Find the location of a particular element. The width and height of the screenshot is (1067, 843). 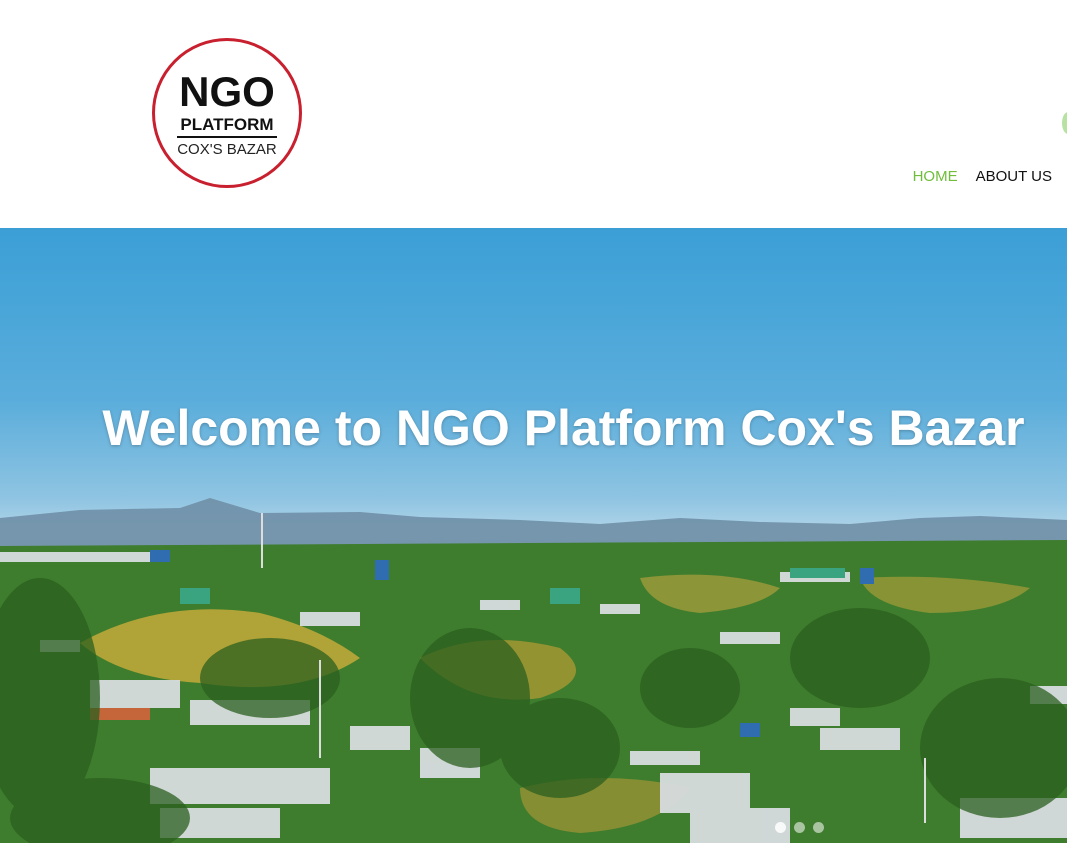

slider-pagination is located at coordinates (799, 827).